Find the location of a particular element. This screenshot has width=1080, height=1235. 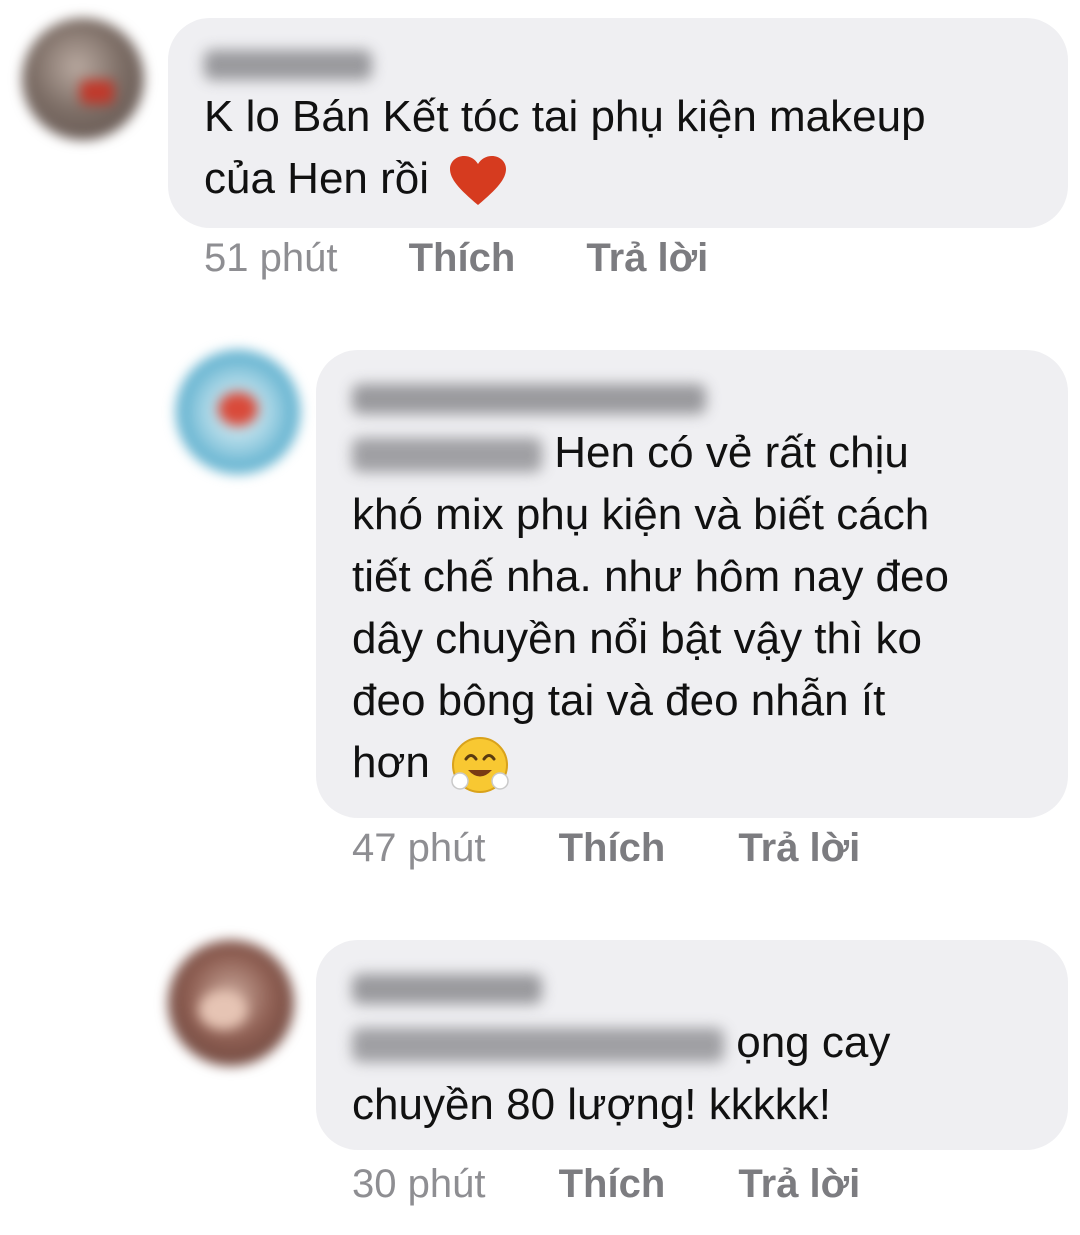

comment-actions: 30 phút Thích Trả lời is located at coordinates (606, 1184).